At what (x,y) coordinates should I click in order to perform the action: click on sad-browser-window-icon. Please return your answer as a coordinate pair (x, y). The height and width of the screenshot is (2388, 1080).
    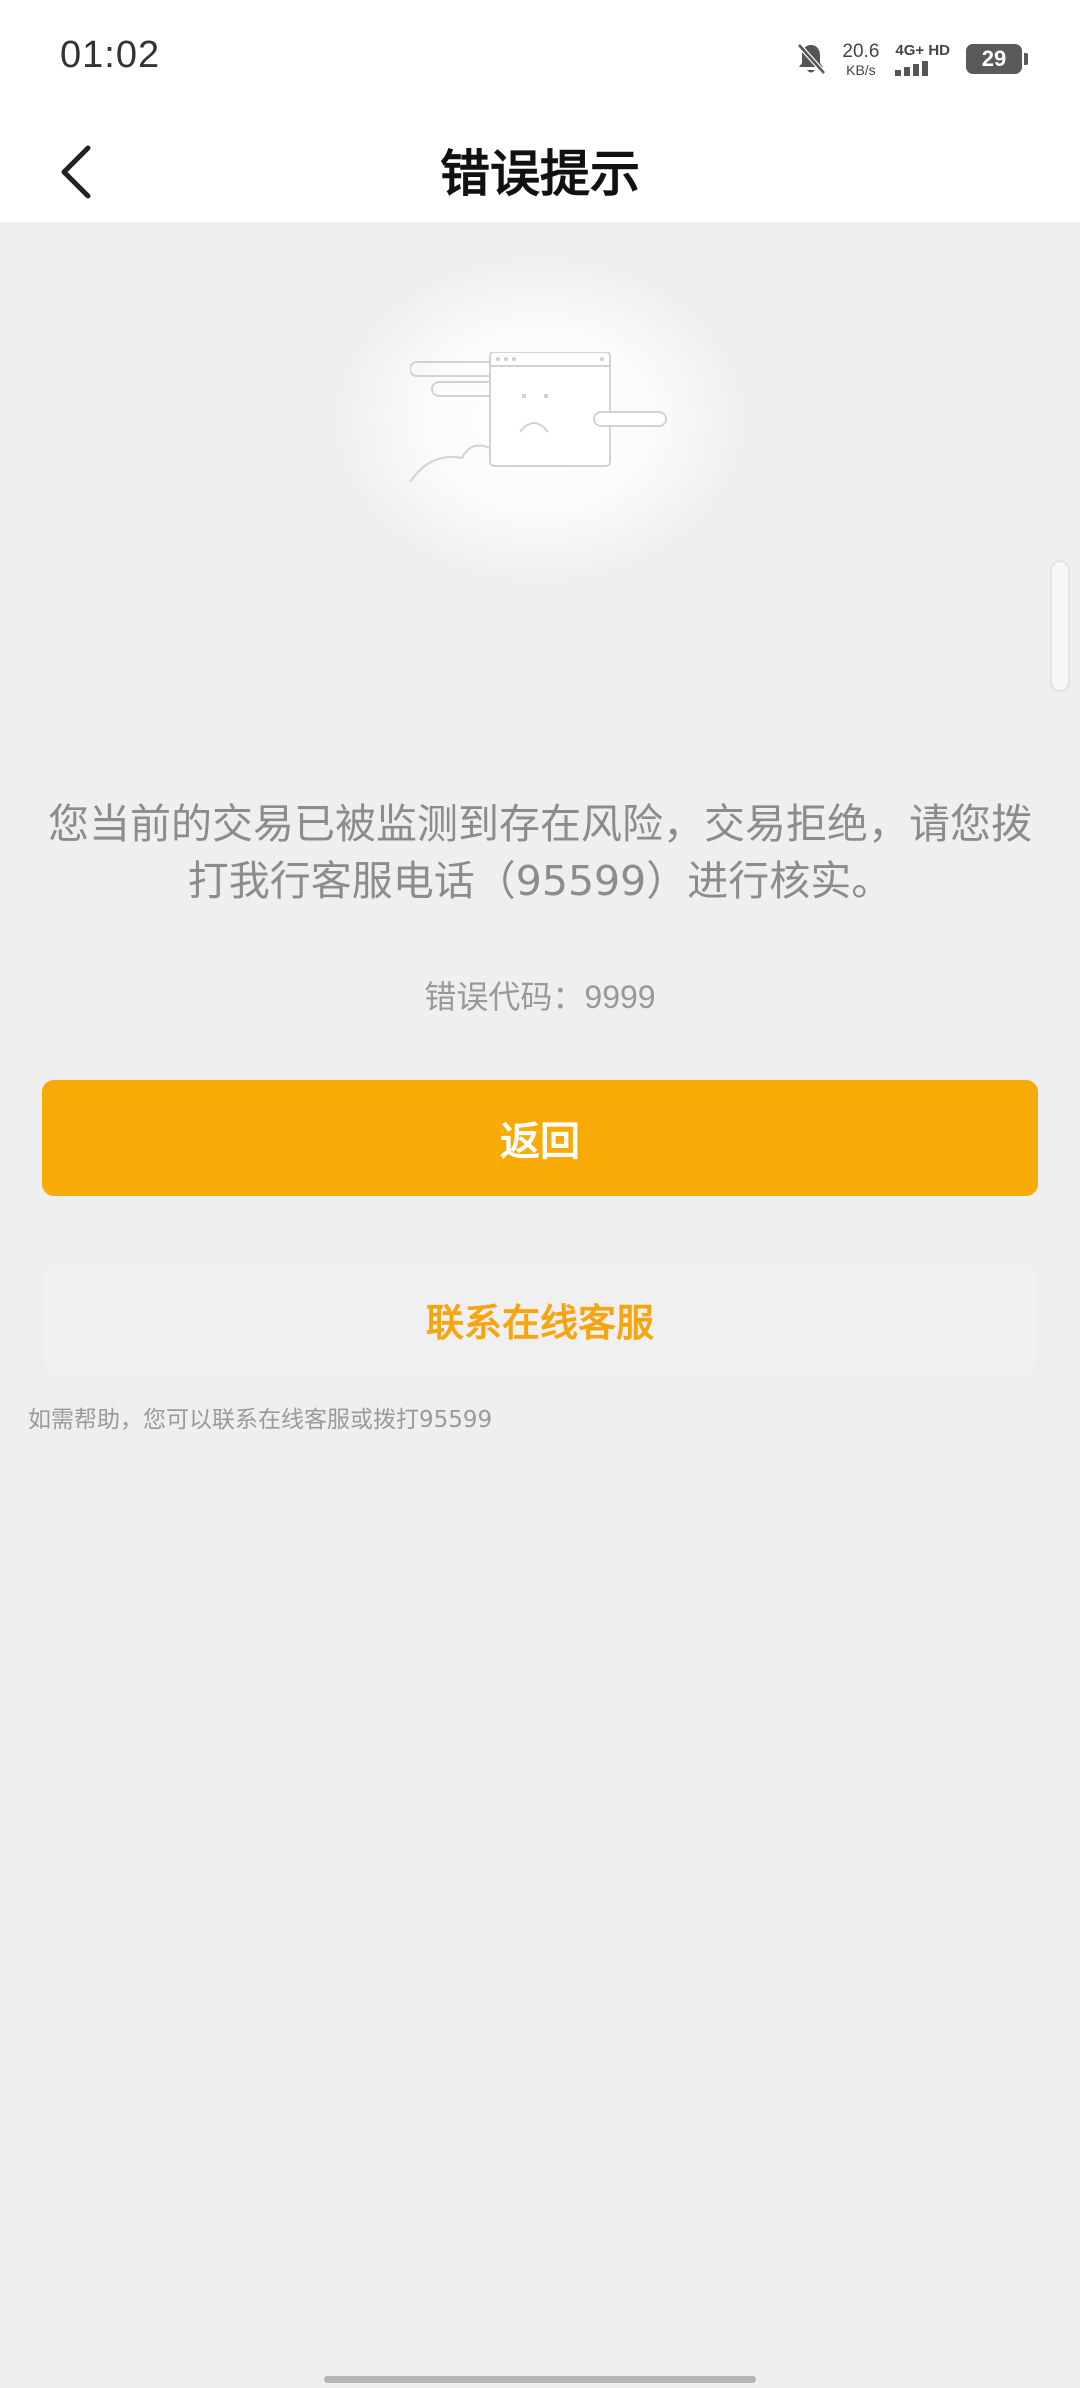
    Looking at the image, I should click on (538, 417).